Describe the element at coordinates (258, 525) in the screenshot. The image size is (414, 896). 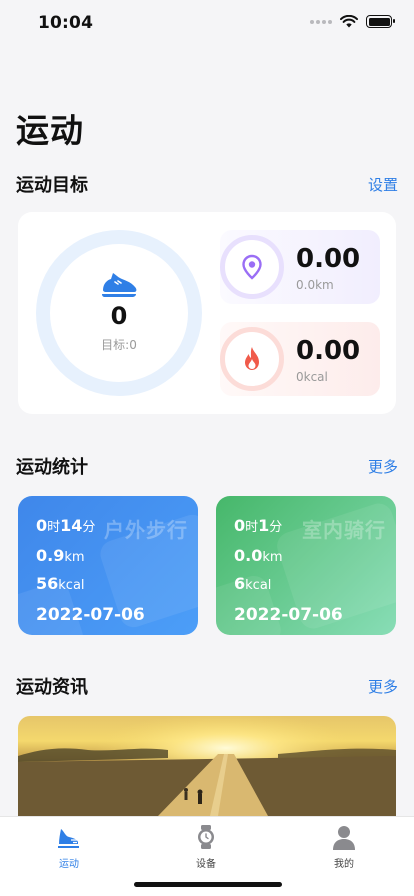
I see `sport-card-duration: 0时1分` at that location.